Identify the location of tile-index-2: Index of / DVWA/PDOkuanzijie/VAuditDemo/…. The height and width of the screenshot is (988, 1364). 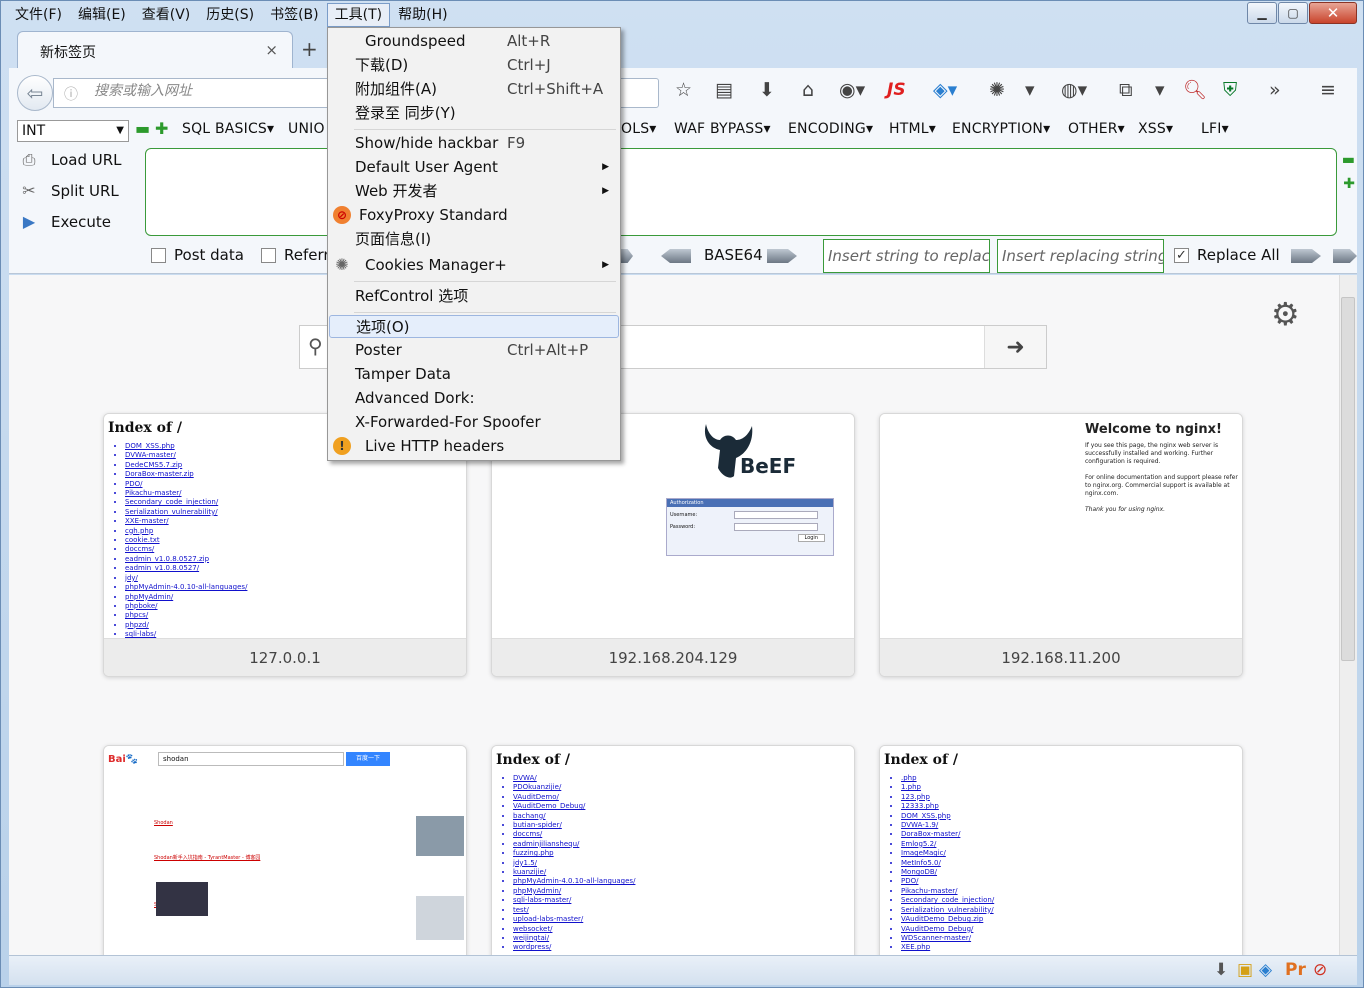
(673, 850).